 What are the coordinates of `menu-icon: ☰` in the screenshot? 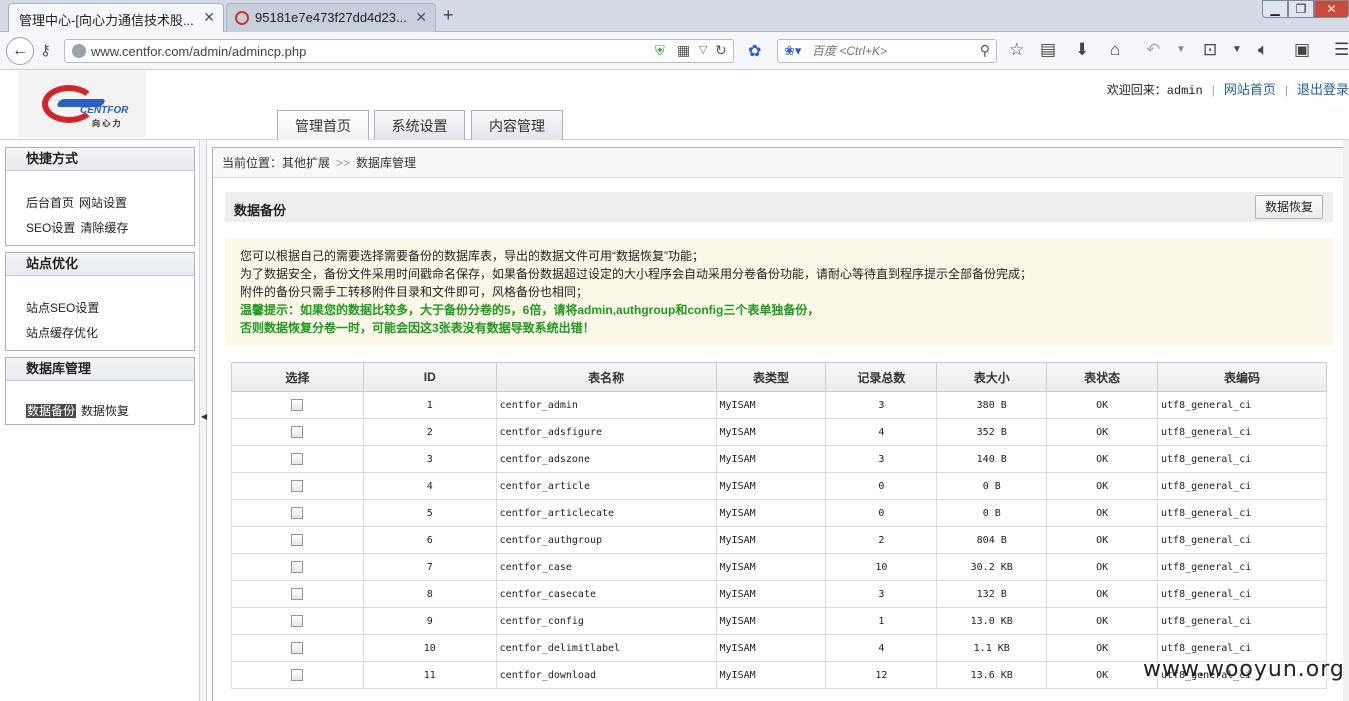 It's located at (1341, 50).